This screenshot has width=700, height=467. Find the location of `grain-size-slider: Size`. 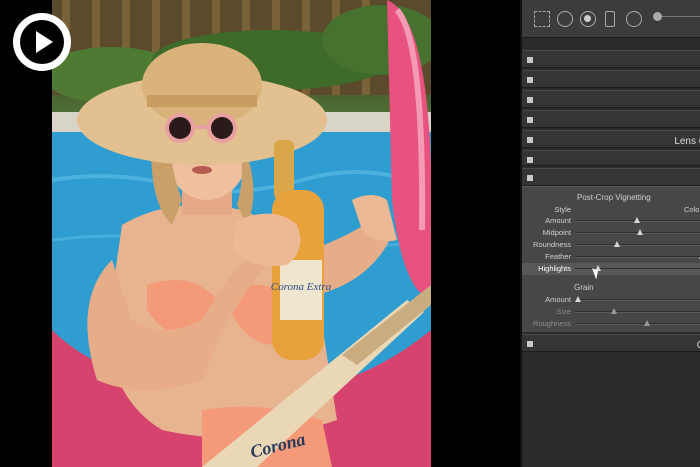

grain-size-slider: Size is located at coordinates (611, 312).